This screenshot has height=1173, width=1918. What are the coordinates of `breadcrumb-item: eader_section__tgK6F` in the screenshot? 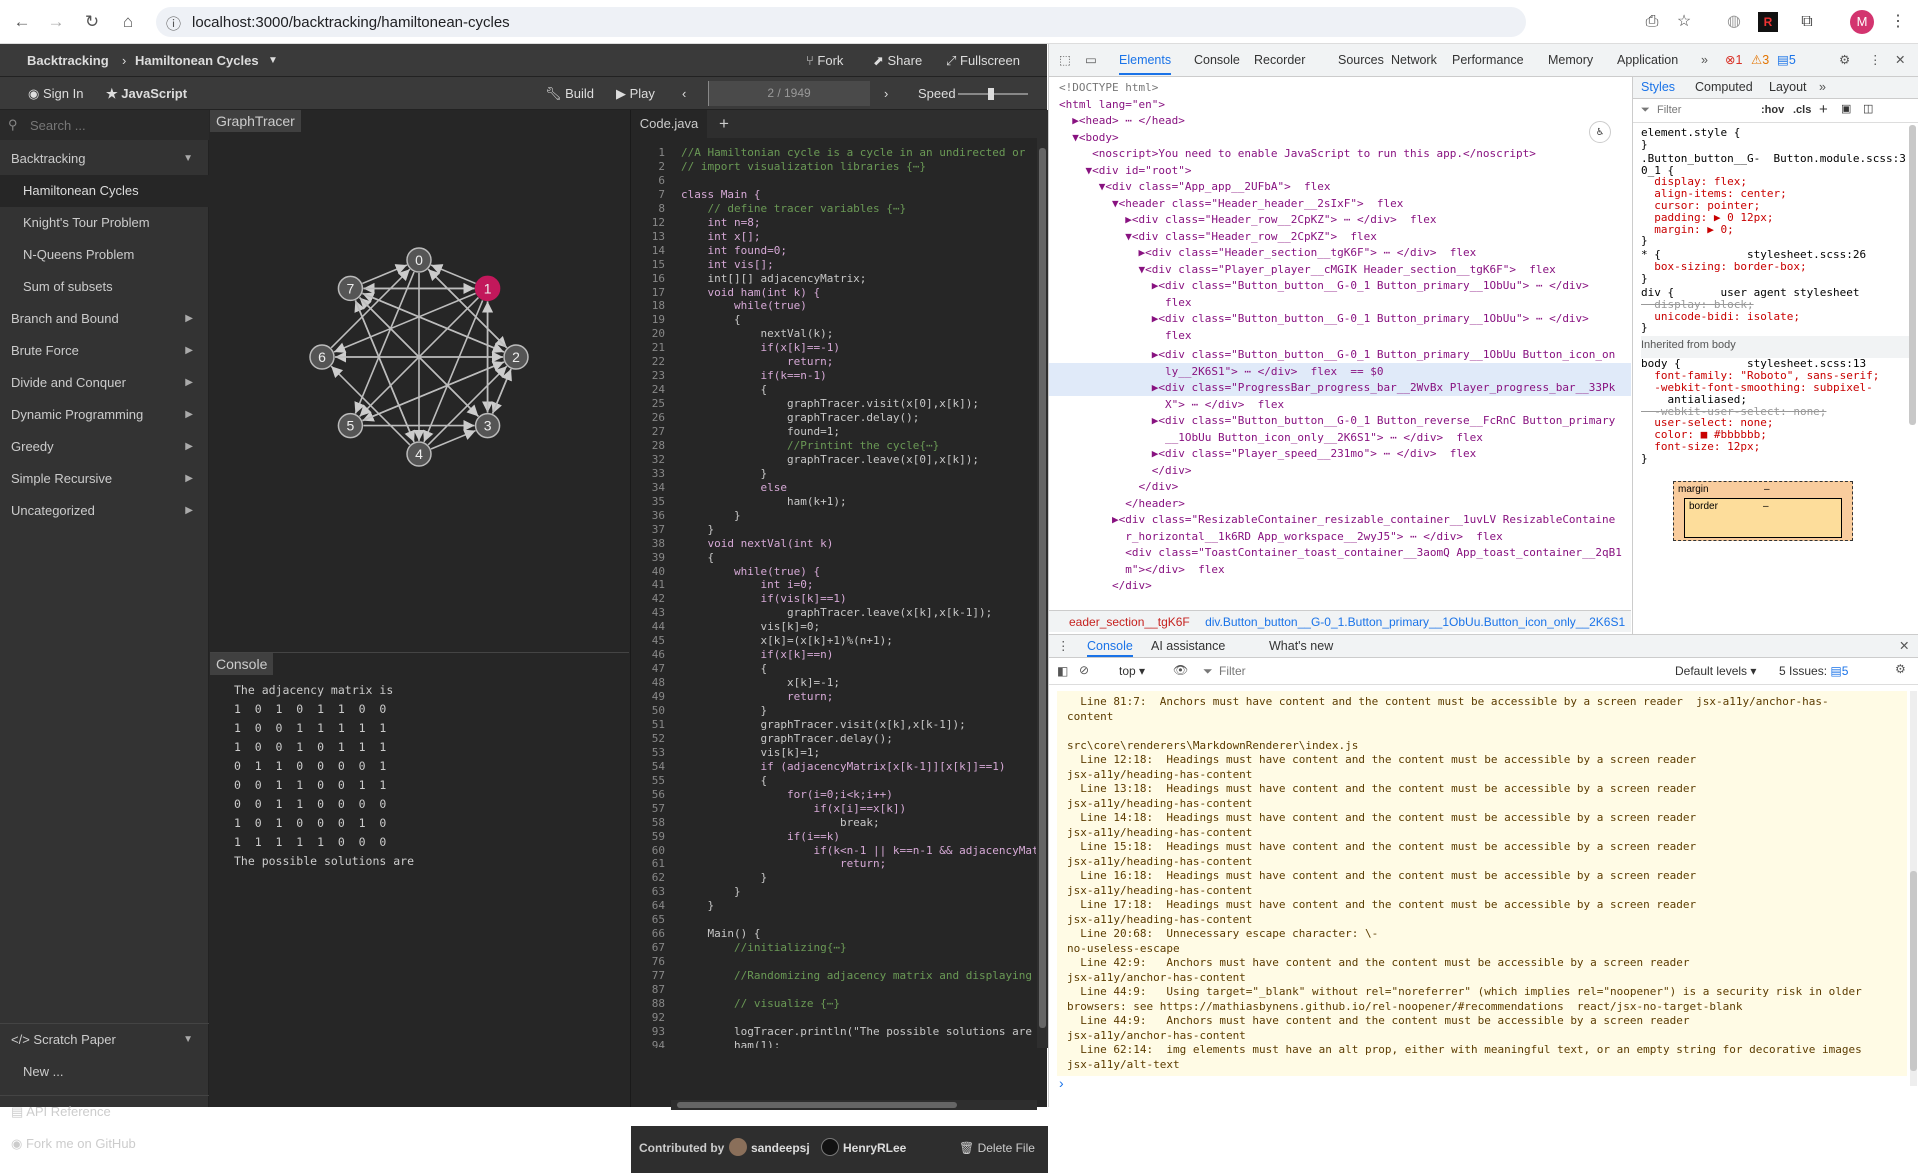 It's located at (1119, 622).